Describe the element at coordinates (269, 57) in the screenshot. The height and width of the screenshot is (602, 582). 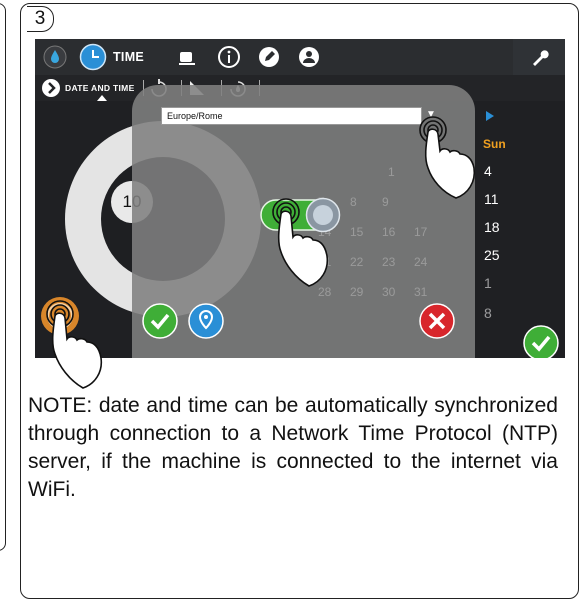
I see `edit-icon` at that location.